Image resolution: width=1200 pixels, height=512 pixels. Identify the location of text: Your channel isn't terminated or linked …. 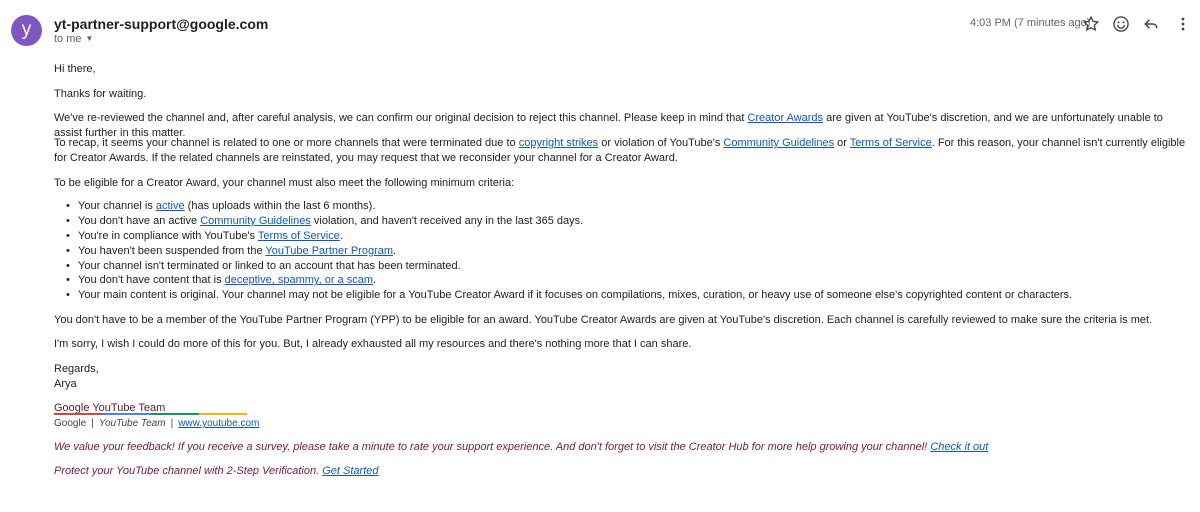
(269, 265).